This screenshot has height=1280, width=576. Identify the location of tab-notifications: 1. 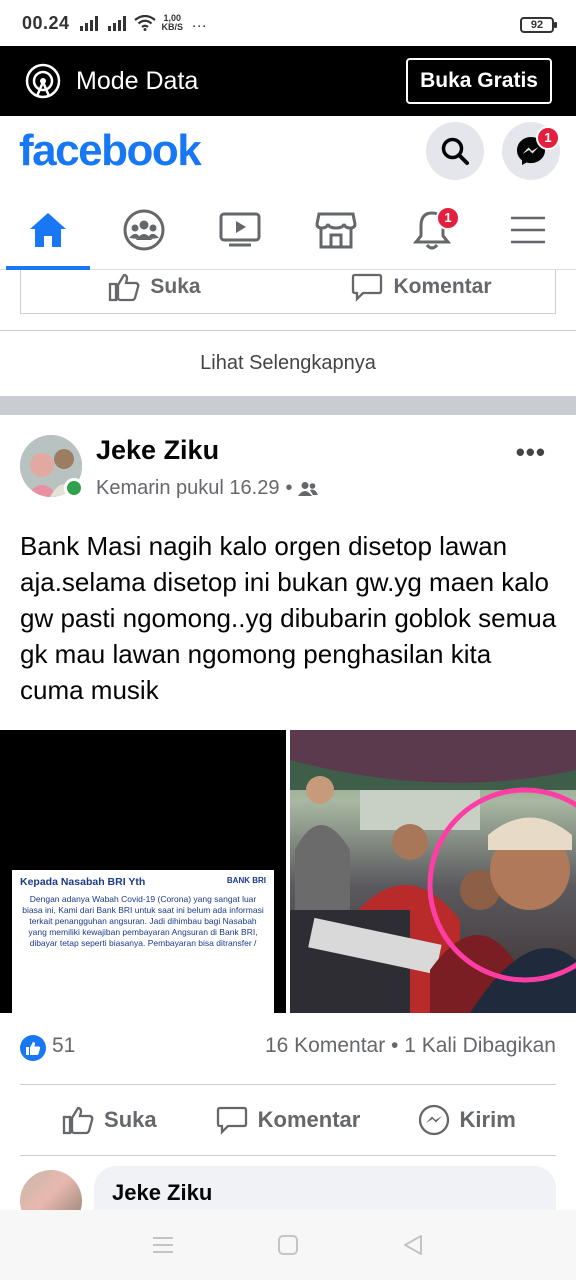
(432, 230).